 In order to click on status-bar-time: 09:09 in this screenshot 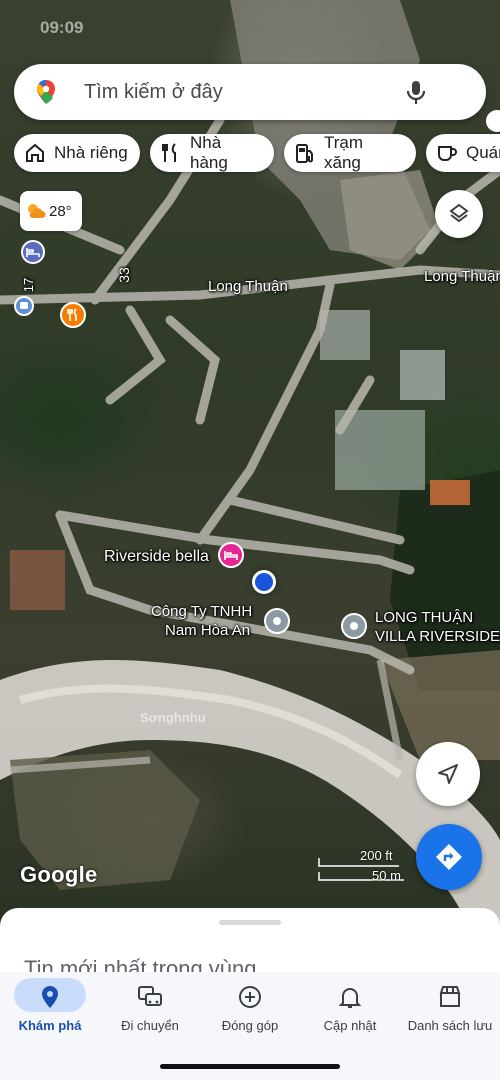, I will do `click(62, 27)`.